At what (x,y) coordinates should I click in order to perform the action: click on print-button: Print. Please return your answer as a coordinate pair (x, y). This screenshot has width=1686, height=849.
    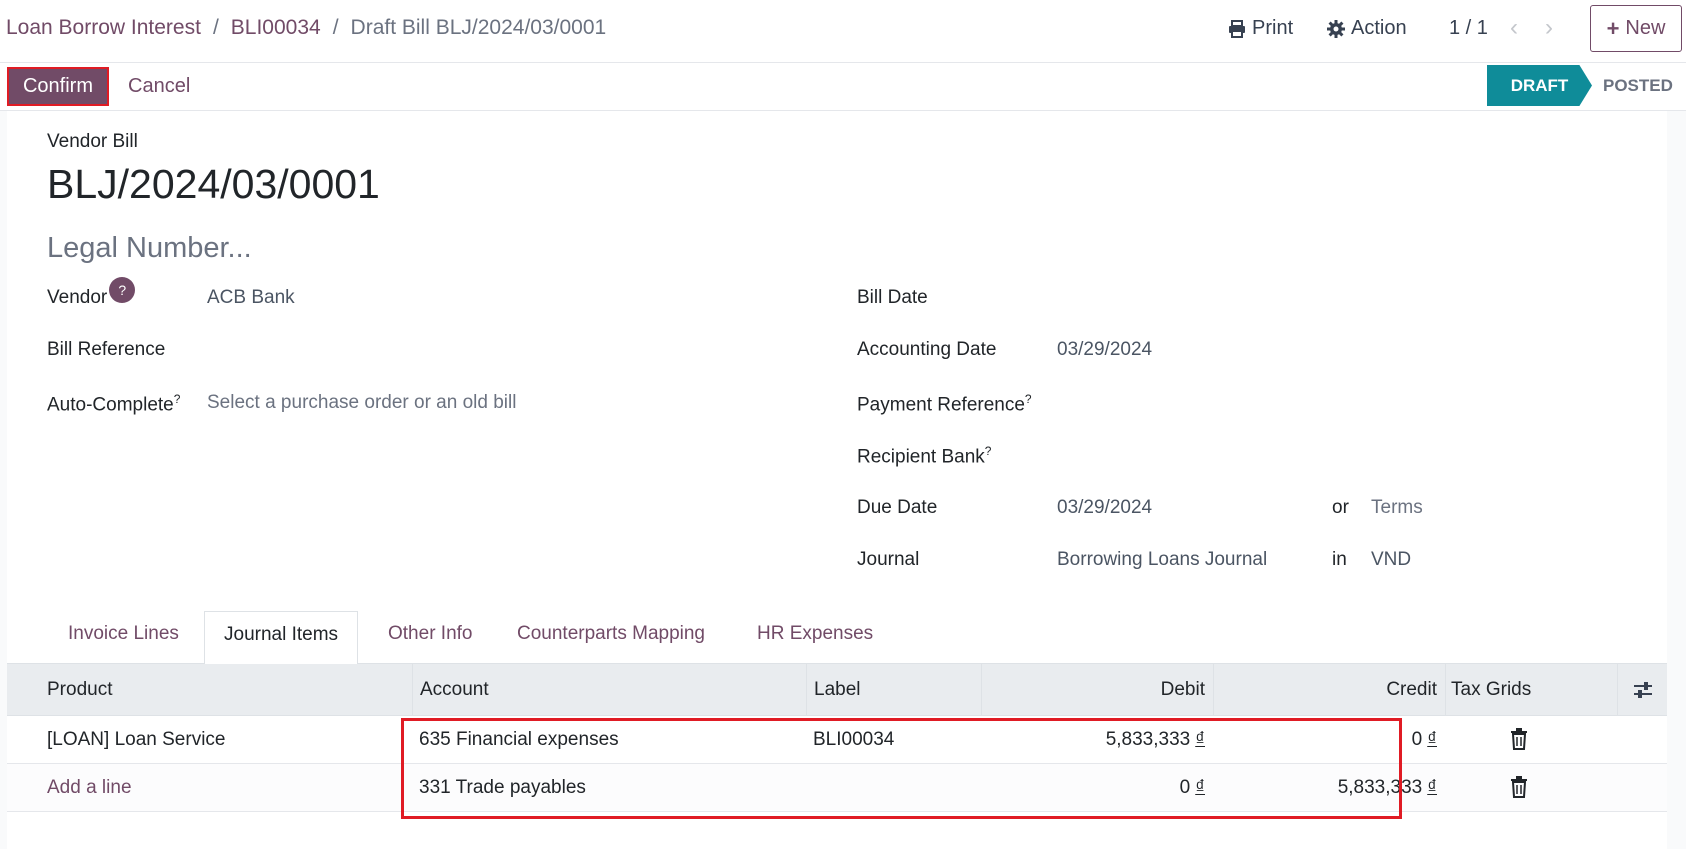
    Looking at the image, I should click on (1260, 28).